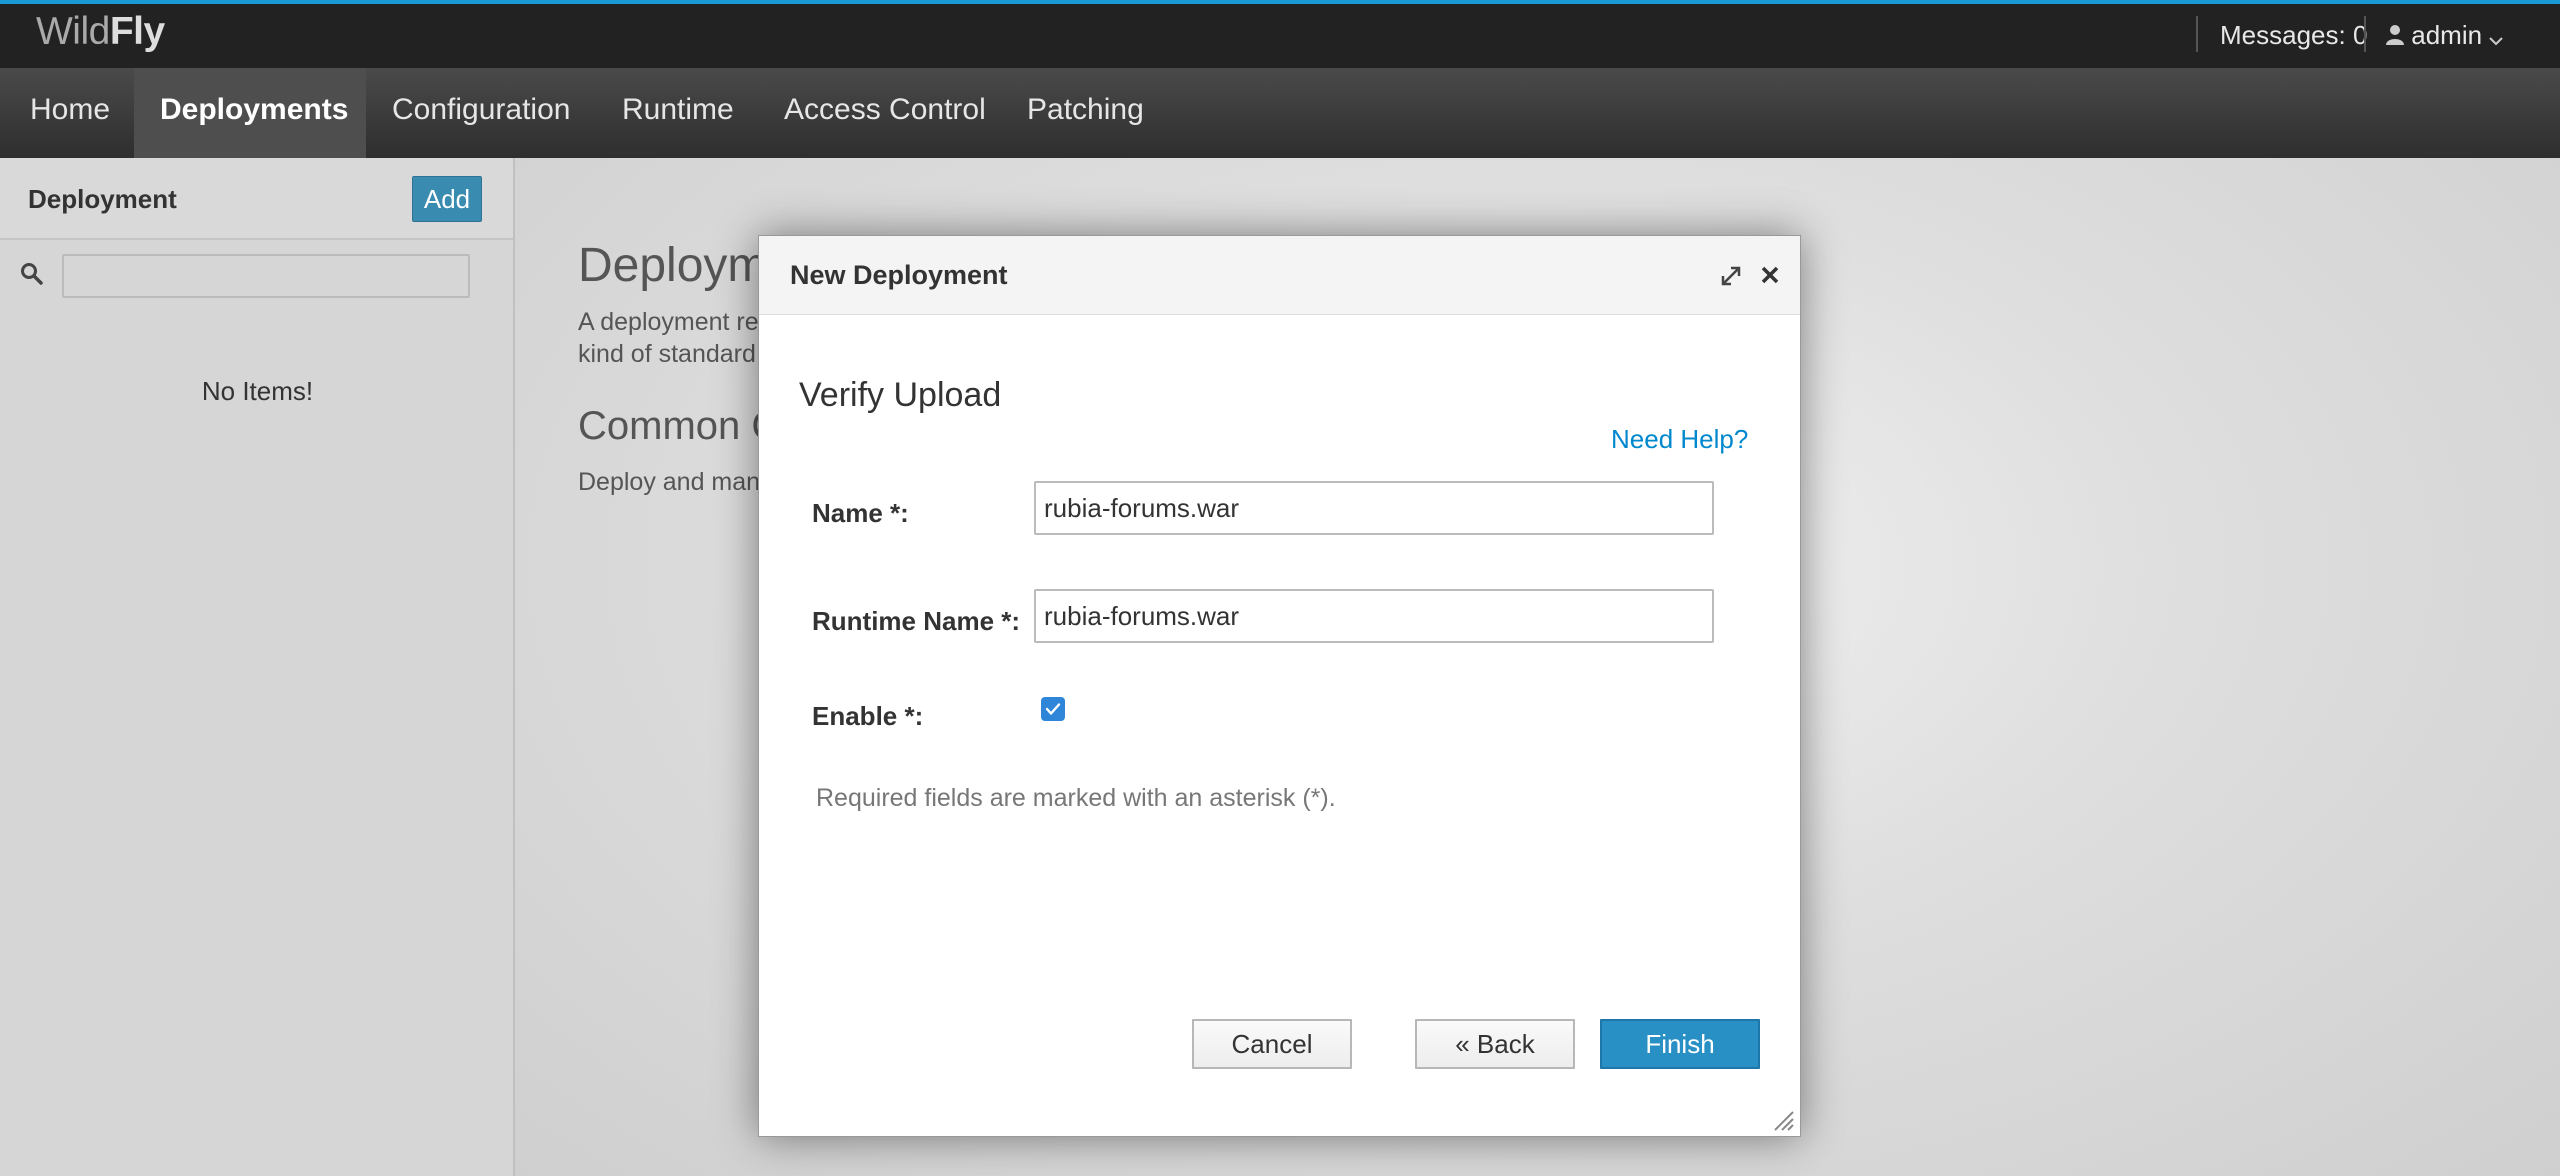  I want to click on user-name: admin, so click(2447, 35).